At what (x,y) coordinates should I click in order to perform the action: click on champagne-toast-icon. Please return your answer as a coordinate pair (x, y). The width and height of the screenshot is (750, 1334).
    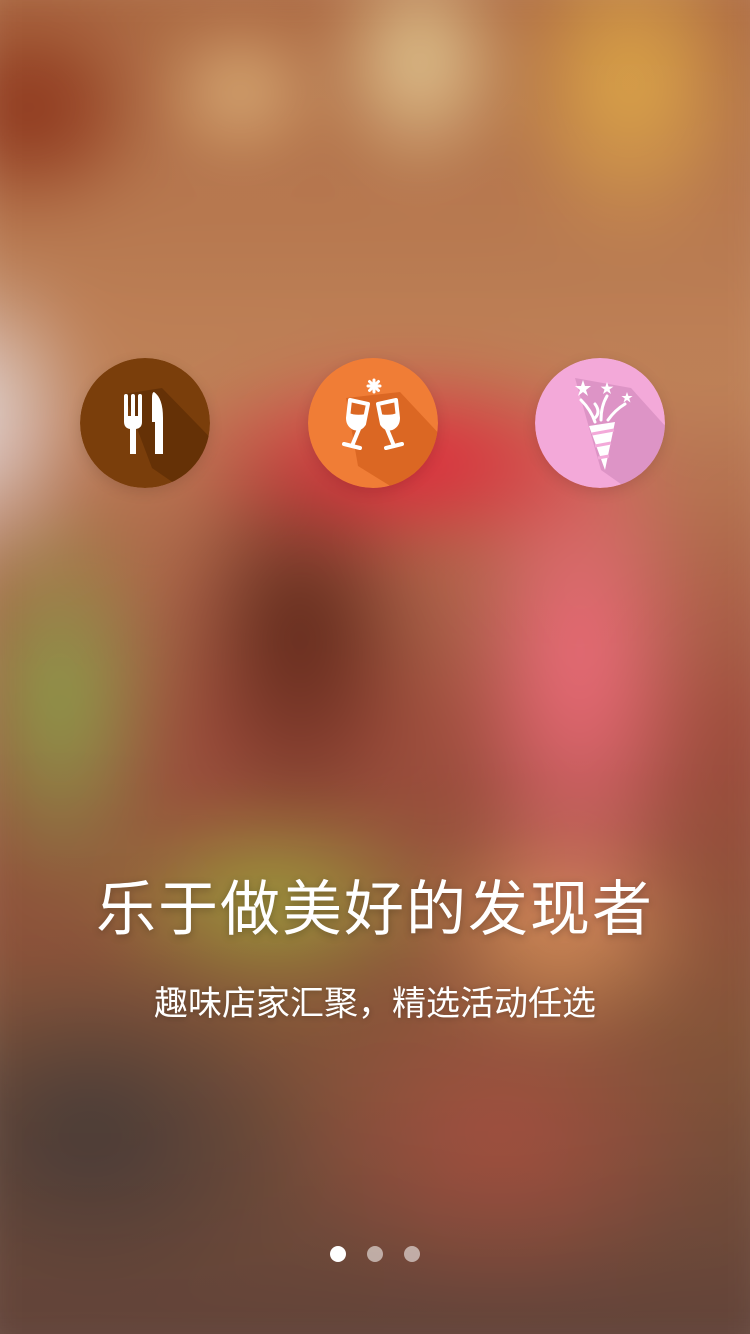
    Looking at the image, I should click on (373, 423).